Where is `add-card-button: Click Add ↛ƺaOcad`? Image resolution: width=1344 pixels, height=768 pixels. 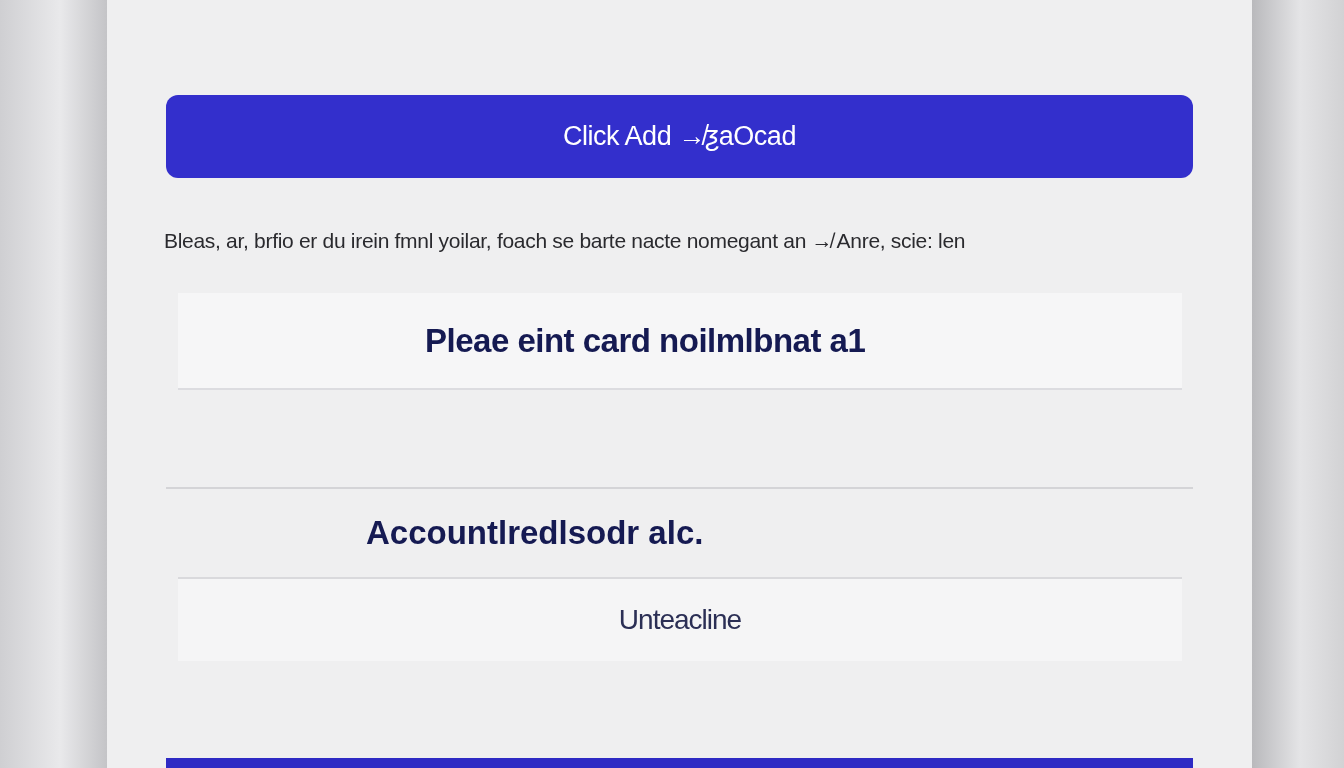 add-card-button: Click Add ↛ƺaOcad is located at coordinates (679, 136).